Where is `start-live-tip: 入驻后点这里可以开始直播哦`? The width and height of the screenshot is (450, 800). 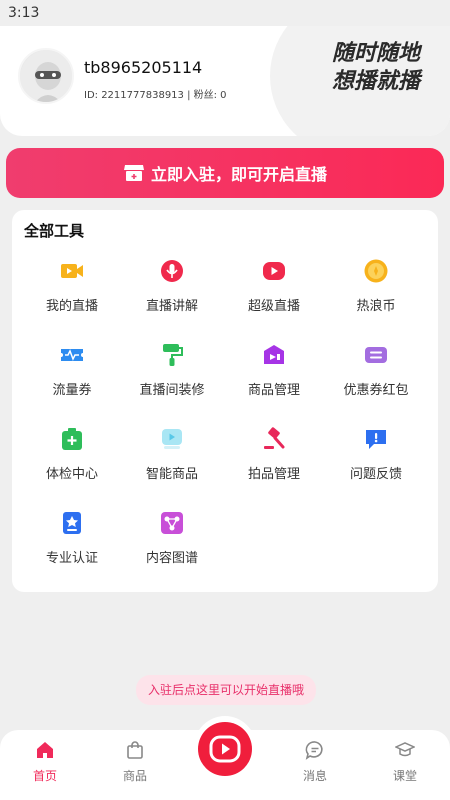
start-live-tip: 入驻后点这里可以开始直播哦 is located at coordinates (226, 690).